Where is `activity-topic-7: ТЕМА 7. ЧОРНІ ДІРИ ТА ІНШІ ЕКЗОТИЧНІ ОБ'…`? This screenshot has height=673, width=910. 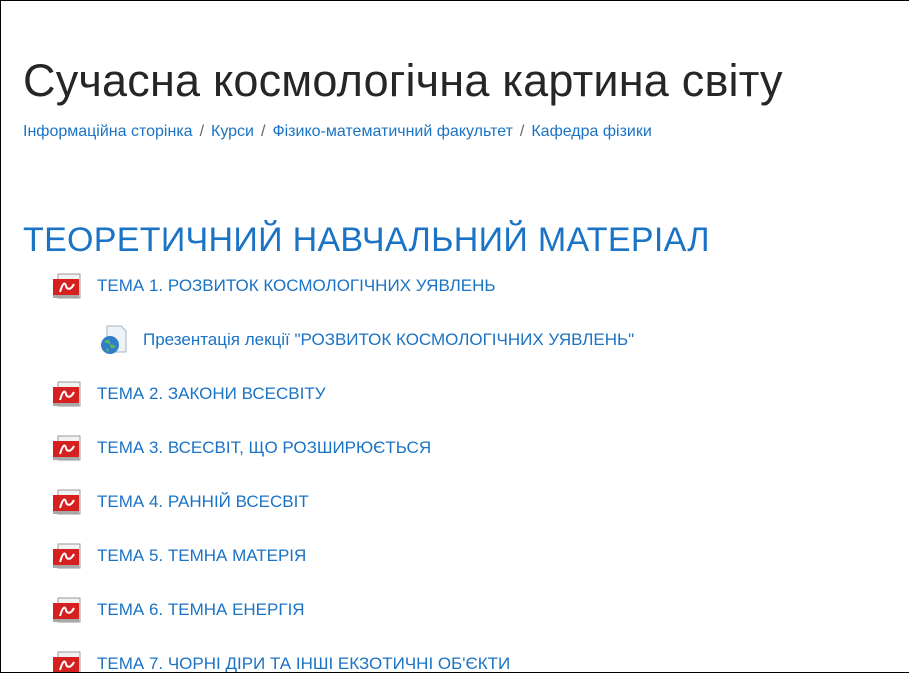 activity-topic-7: ТЕМА 7. ЧОРНІ ДІРИ ТА ІНШІ ЕКЗОТИЧНІ ОБ'… is located at coordinates (342, 654).